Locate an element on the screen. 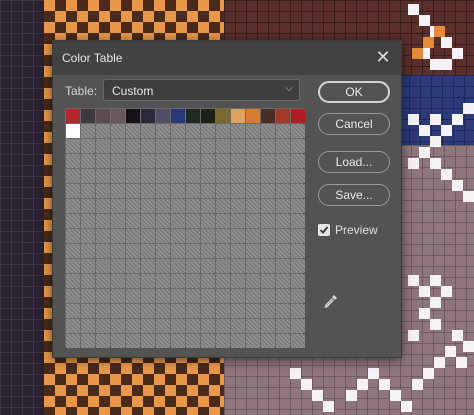 The height and width of the screenshot is (415, 474). eyedropper-icon is located at coordinates (331, 301).